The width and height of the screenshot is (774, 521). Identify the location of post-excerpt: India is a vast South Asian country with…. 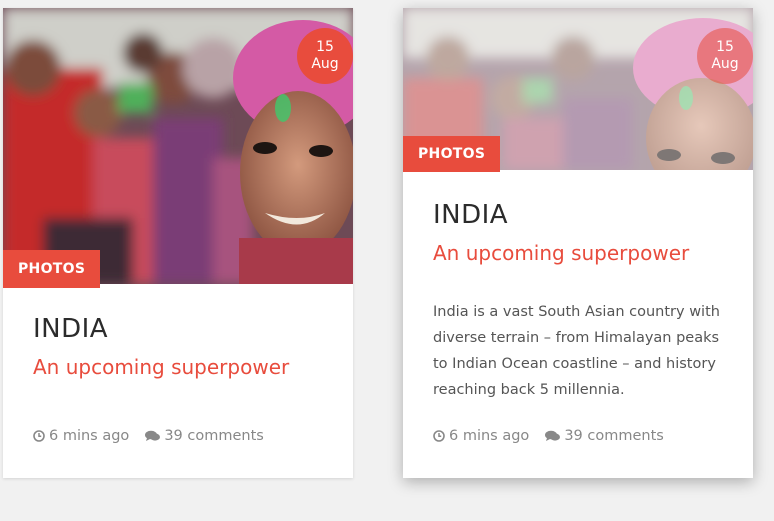
(576, 351).